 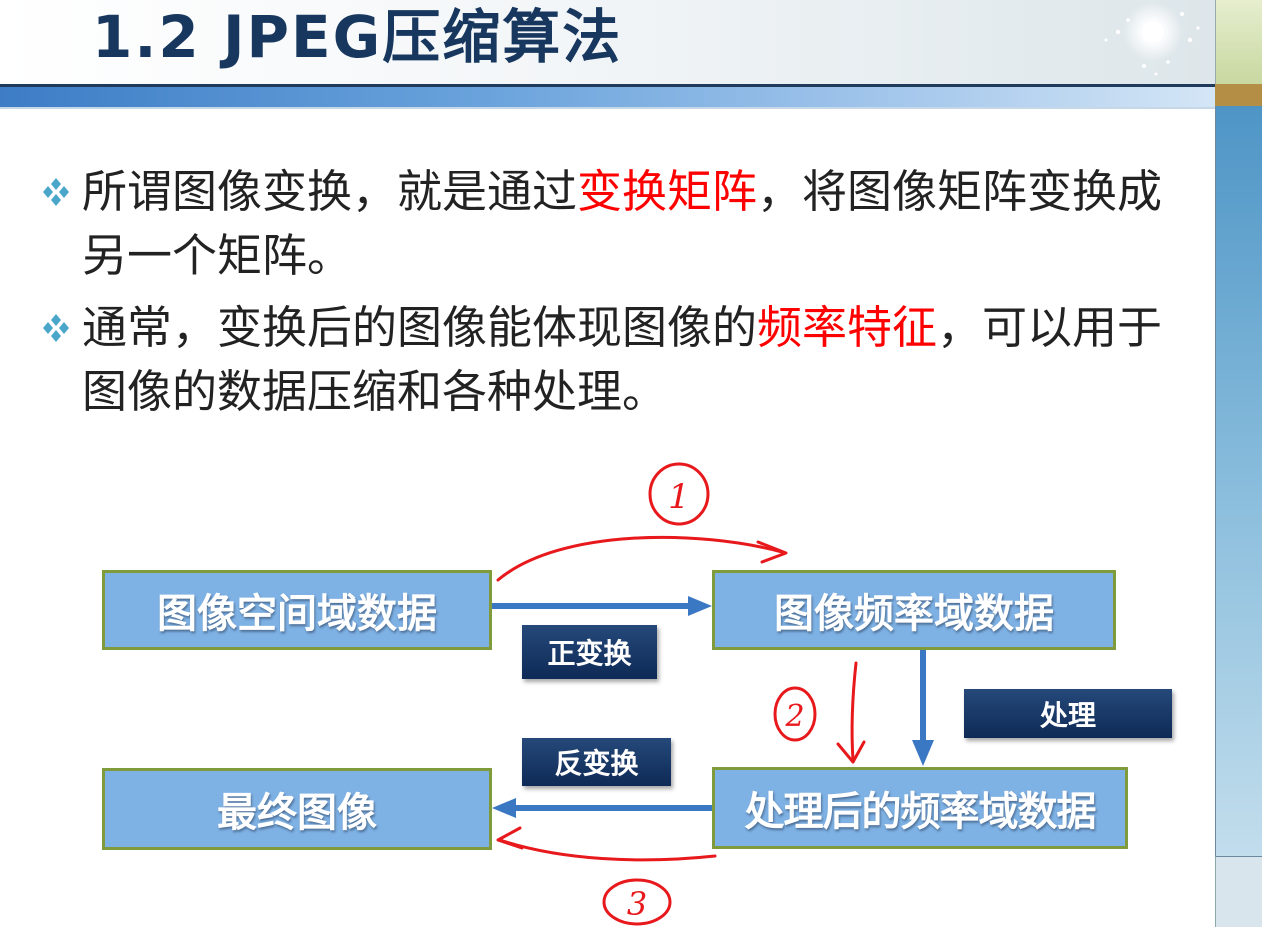 I want to click on side-strip-top, so click(x=1238, y=42).